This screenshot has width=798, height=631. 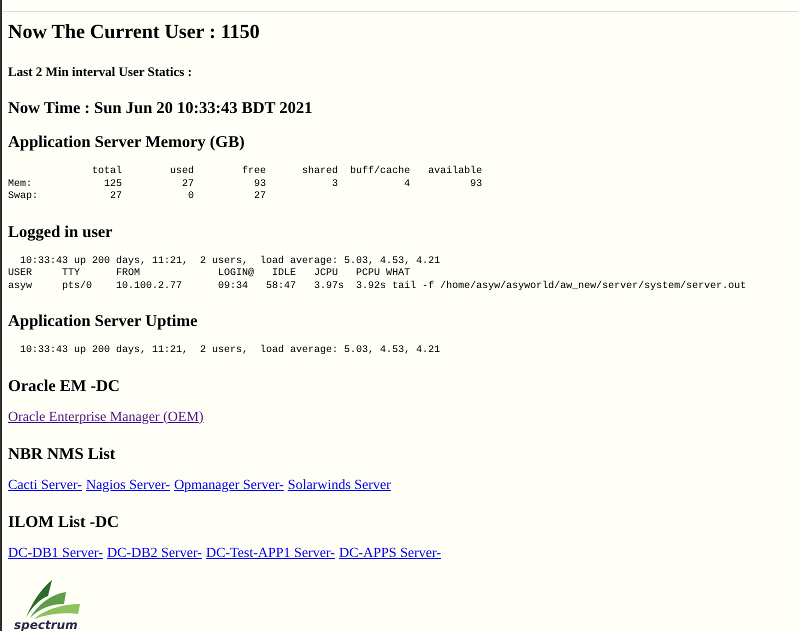 I want to click on section-heading: ILOM List -DC, so click(x=64, y=522).